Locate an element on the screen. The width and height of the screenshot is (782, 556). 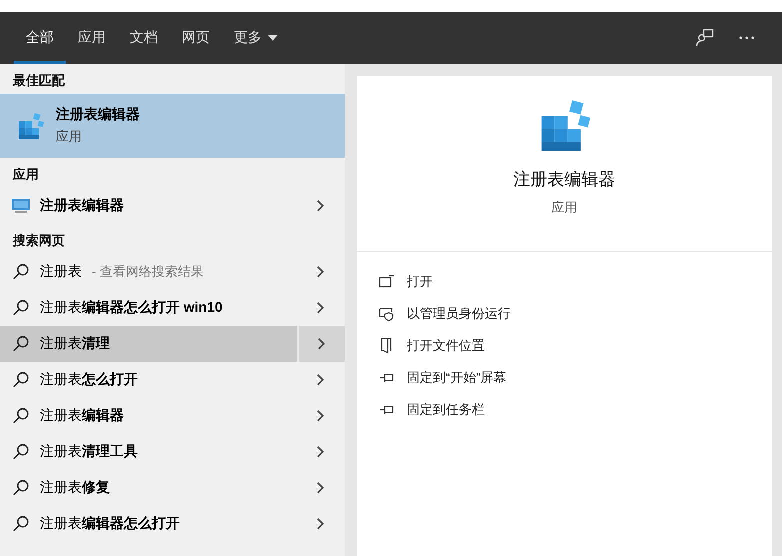
action-item: 固定到任务栏 is located at coordinates (575, 410).